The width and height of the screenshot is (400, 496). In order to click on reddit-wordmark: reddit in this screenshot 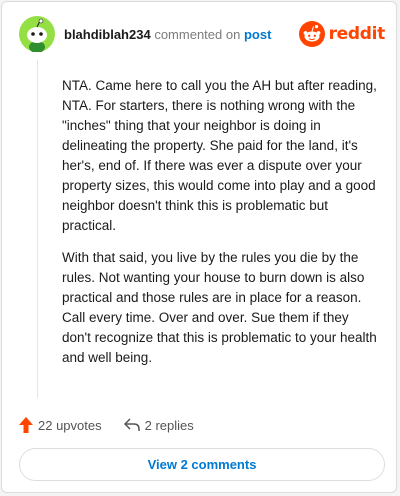, I will do `click(357, 34)`.